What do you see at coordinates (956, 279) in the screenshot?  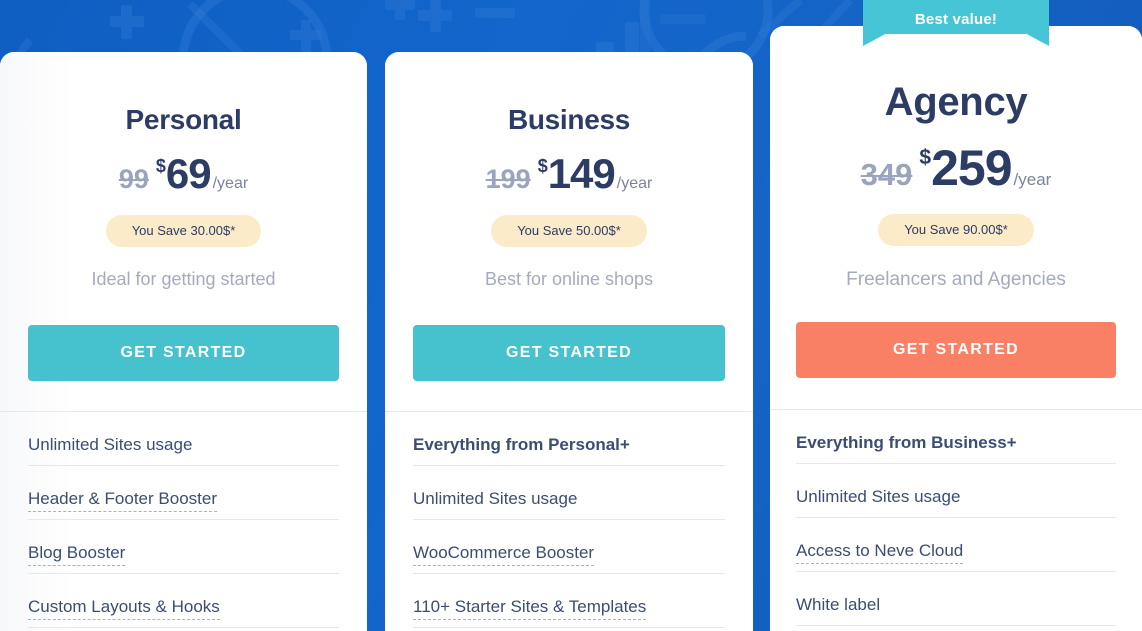 I see `plan-description: Freelancers and Agencies` at bounding box center [956, 279].